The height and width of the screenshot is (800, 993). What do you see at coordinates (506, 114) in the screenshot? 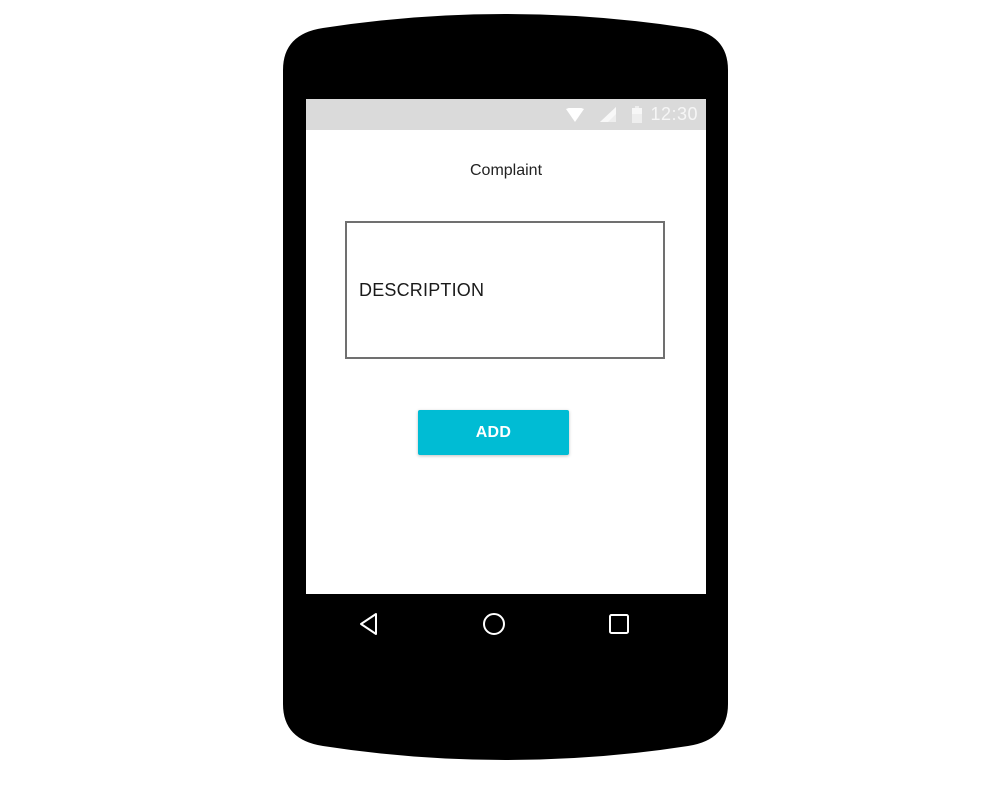
I see `status-bar: 12:30` at bounding box center [506, 114].